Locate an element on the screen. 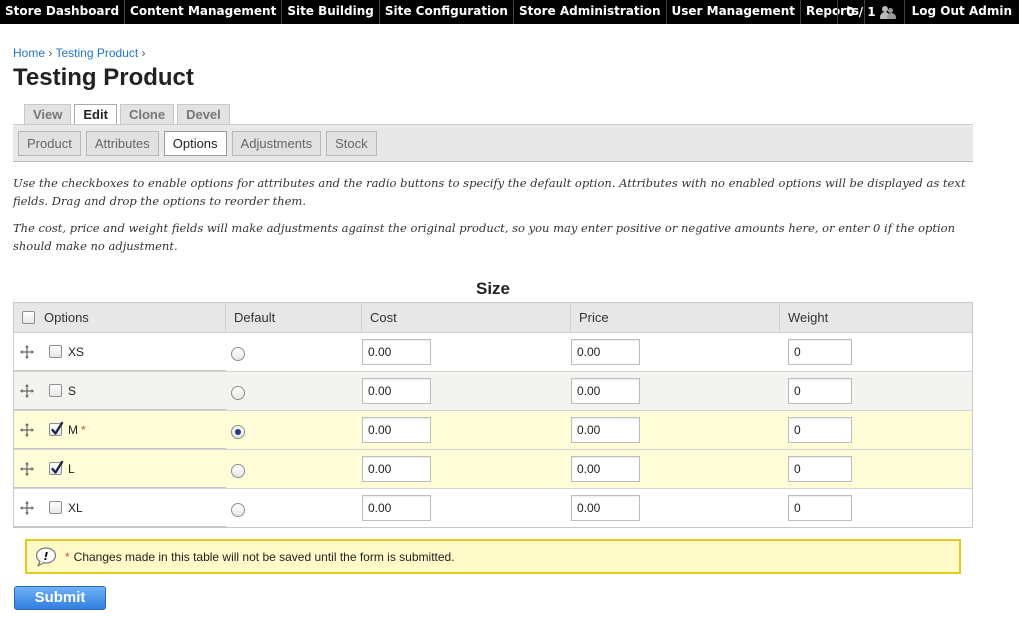 The width and height of the screenshot is (1019, 617). warning-star: * is located at coordinates (67, 556).